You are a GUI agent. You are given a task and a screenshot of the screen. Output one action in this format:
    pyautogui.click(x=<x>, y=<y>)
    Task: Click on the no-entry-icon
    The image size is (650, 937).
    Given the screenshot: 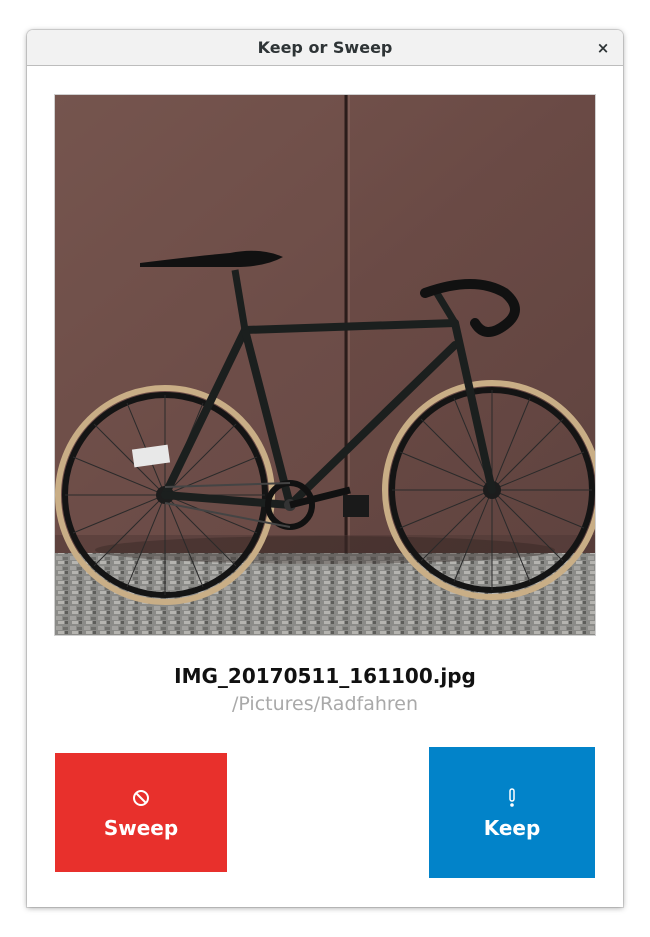 What is the action you would take?
    pyautogui.click(x=141, y=798)
    